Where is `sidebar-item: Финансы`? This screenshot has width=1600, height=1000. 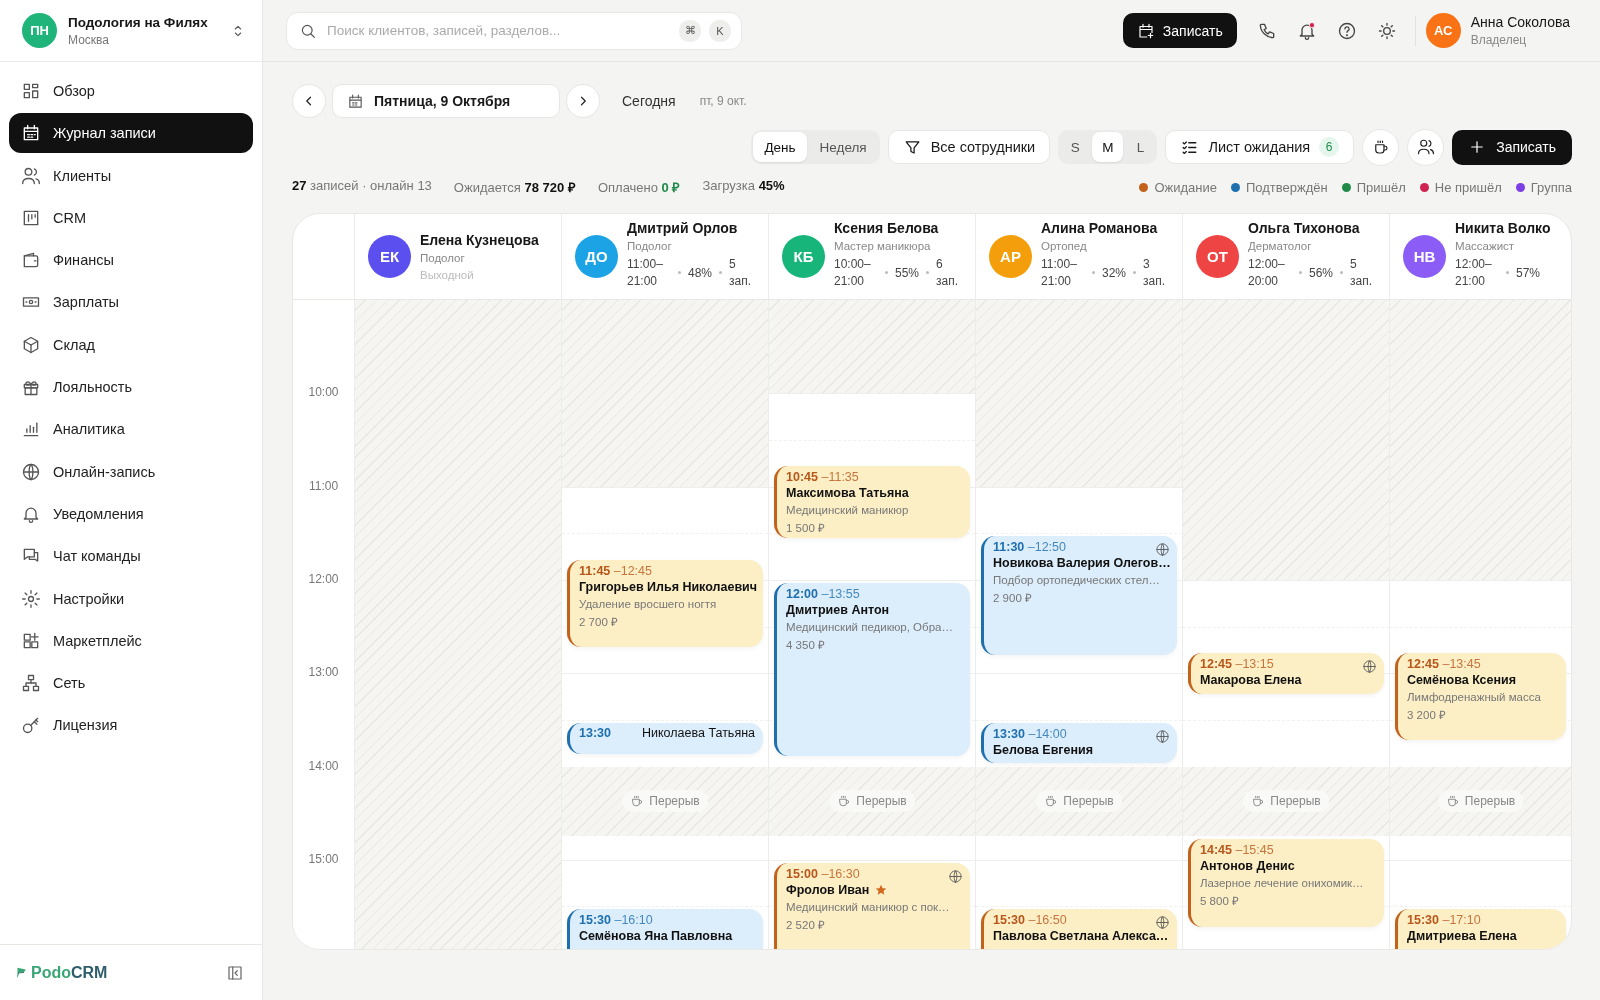
sidebar-item: Финансы is located at coordinates (131, 260).